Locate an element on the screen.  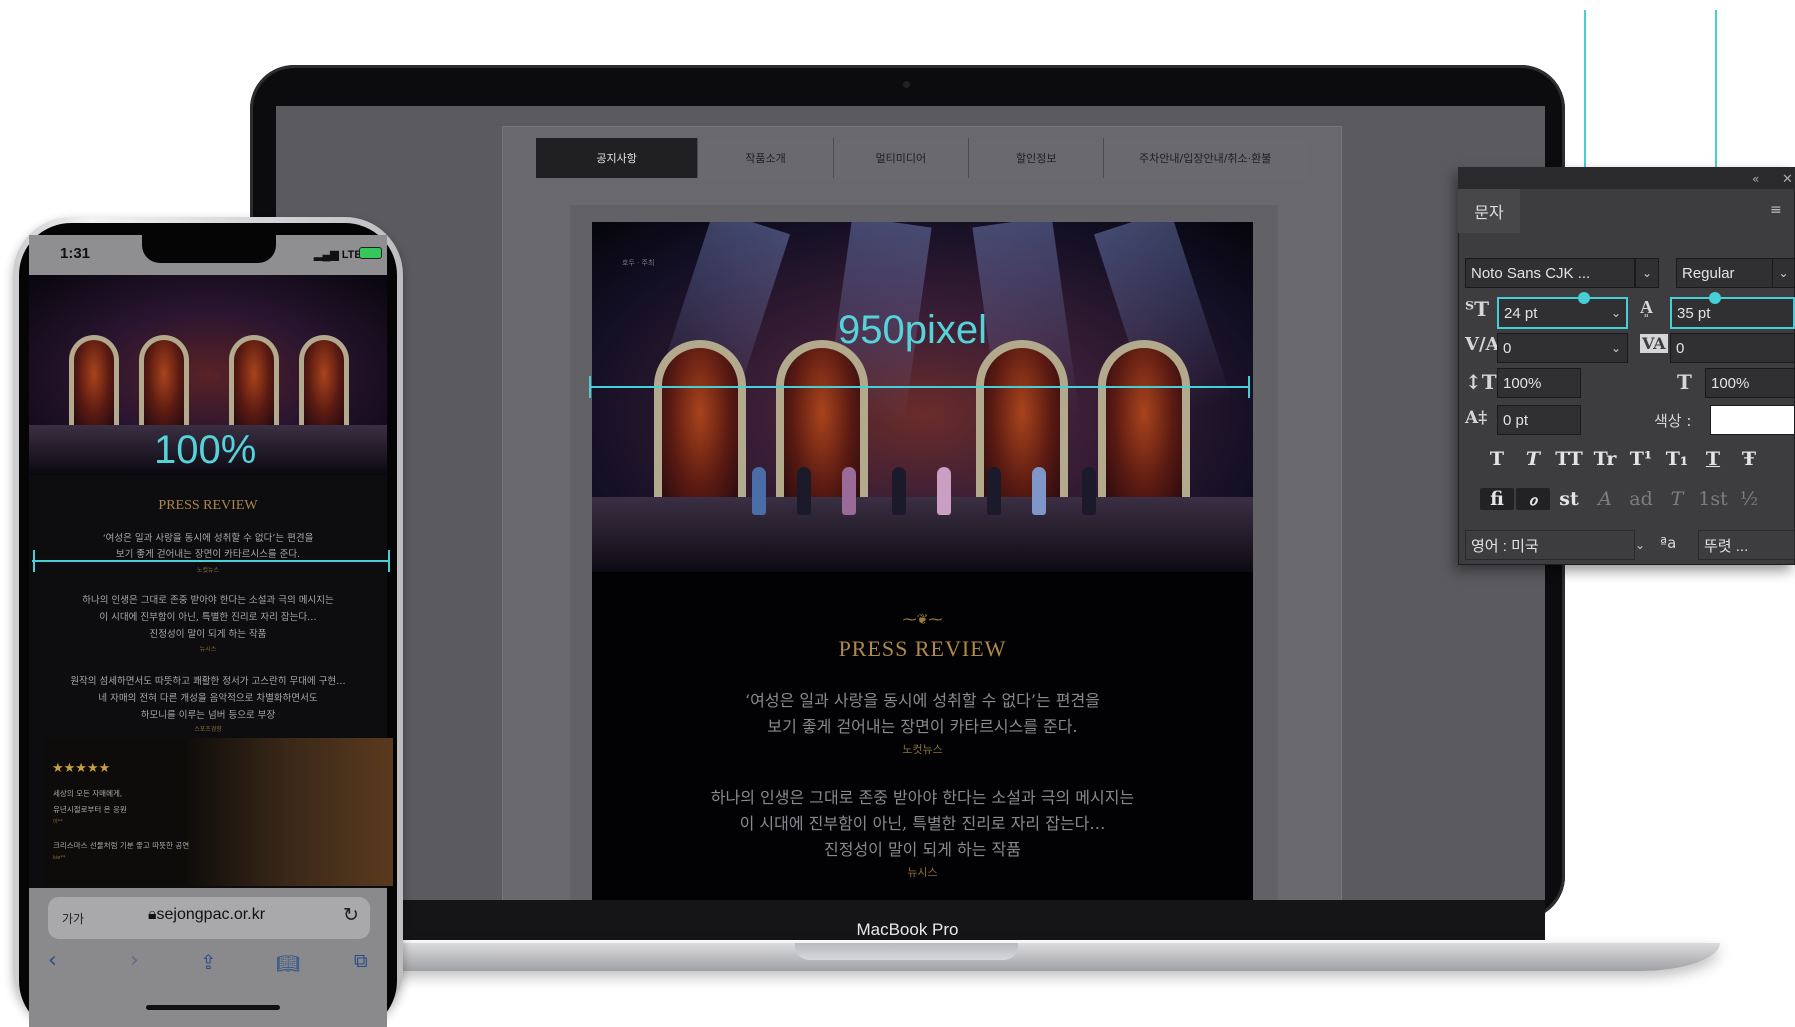
stylistic-alternates-button: A is located at coordinates (1605, 499).